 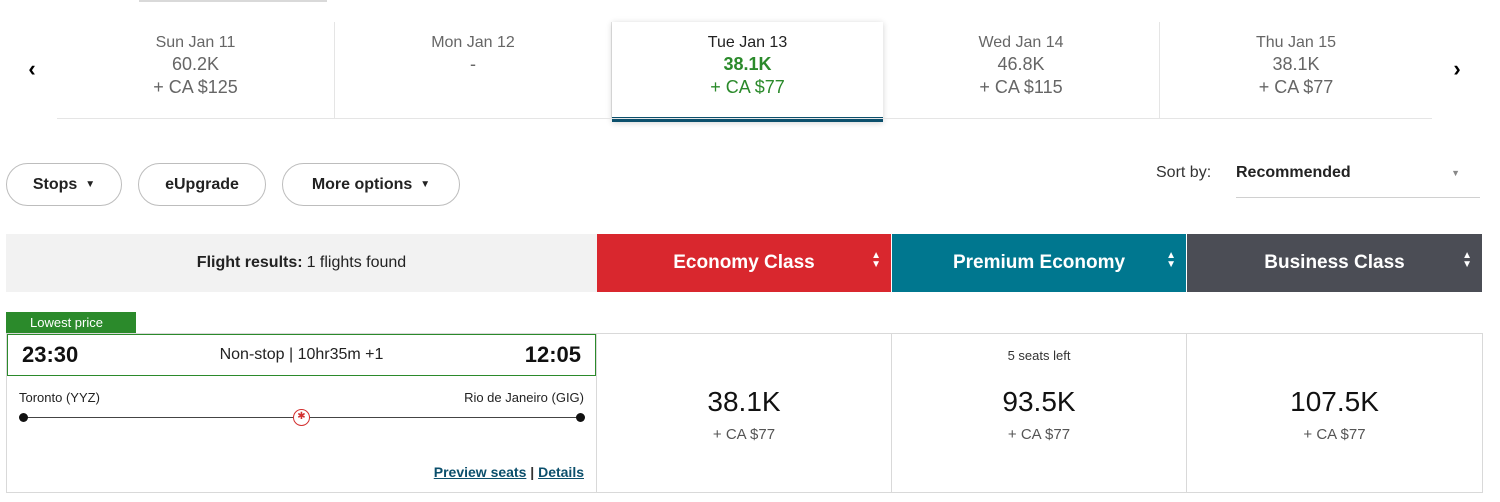 I want to click on business-fare-cell: 107.5K + CA $77, so click(x=1335, y=413).